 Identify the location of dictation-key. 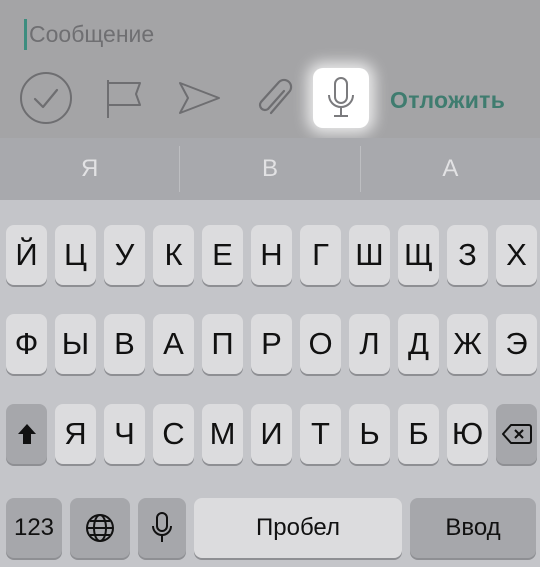
(162, 528).